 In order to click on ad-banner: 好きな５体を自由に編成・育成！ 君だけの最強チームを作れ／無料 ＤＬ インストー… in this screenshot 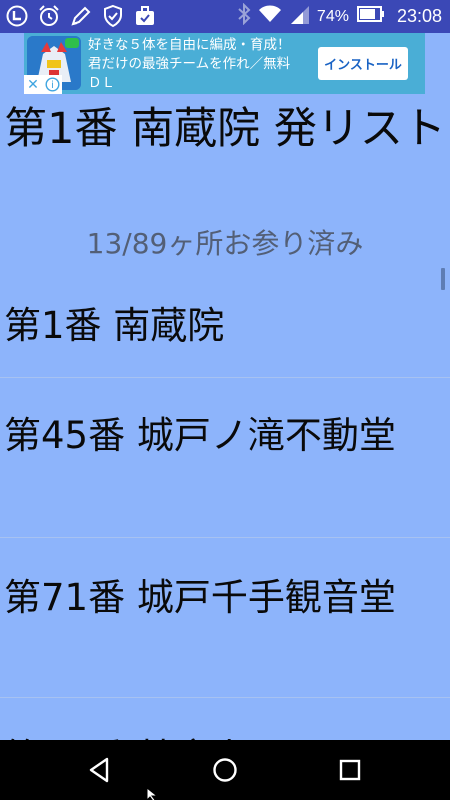, I will do `click(224, 63)`.